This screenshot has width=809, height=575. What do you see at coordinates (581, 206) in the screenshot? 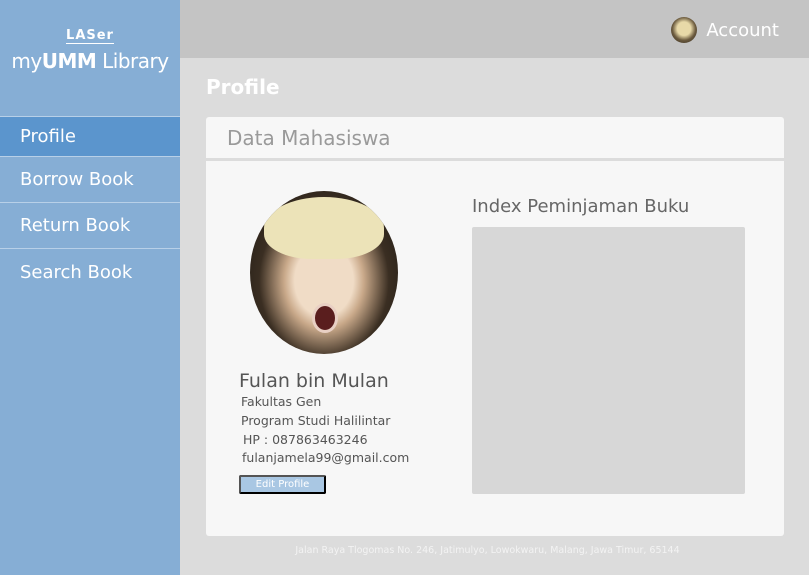
I see `index-title: Index Peminjaman Buku` at bounding box center [581, 206].